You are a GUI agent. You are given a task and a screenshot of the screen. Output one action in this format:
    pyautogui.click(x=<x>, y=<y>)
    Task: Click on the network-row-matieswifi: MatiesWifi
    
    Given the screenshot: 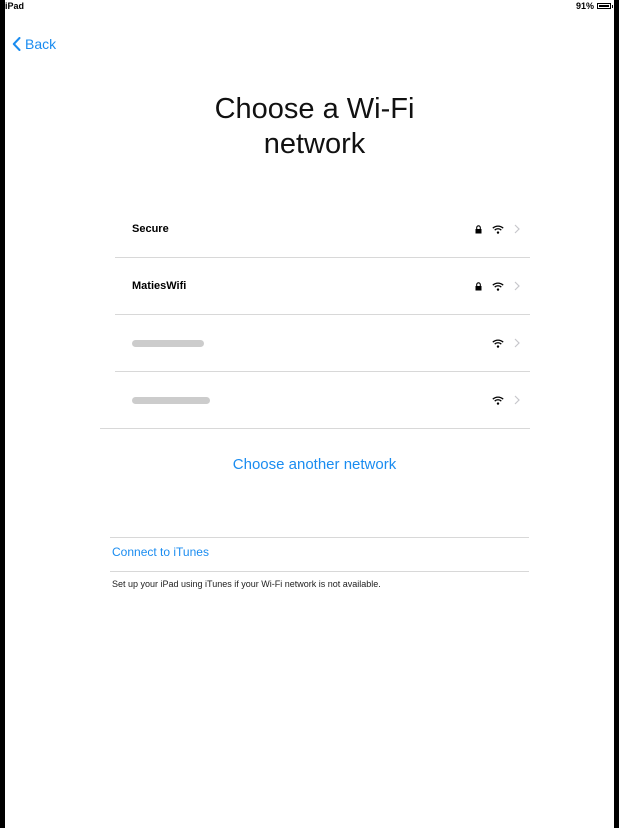 What is the action you would take?
    pyautogui.click(x=322, y=286)
    